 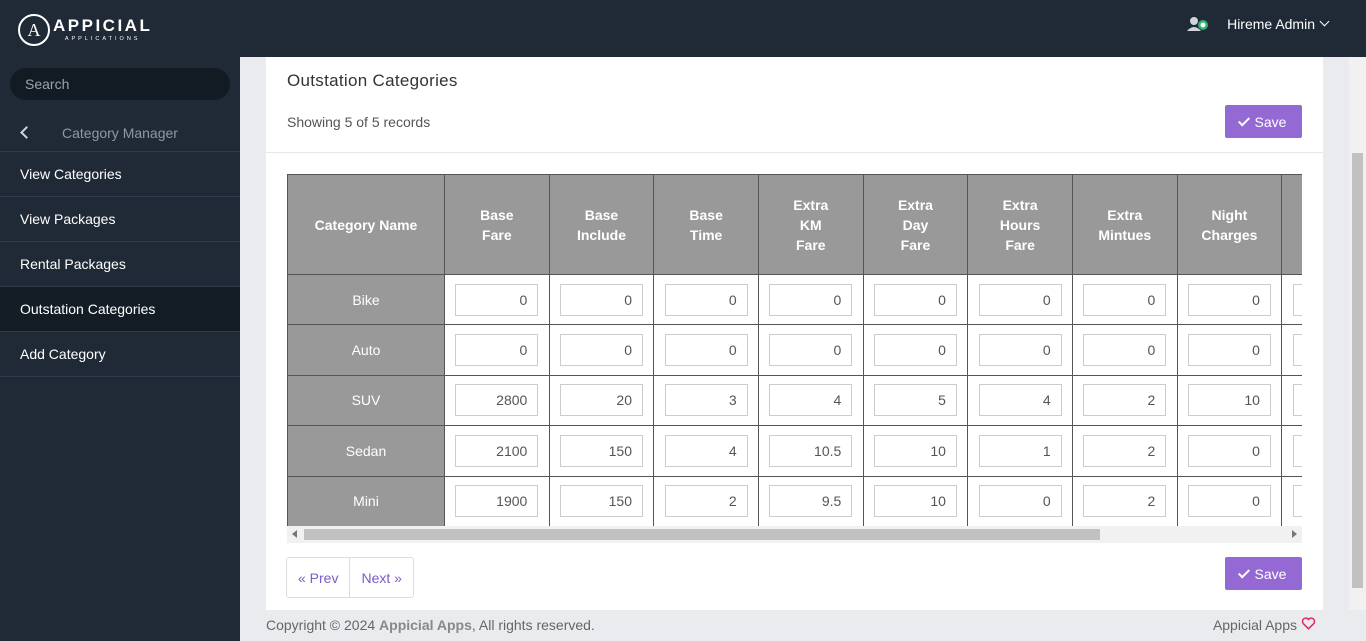 I want to click on company-name: Appicial Apps, so click(x=425, y=625).